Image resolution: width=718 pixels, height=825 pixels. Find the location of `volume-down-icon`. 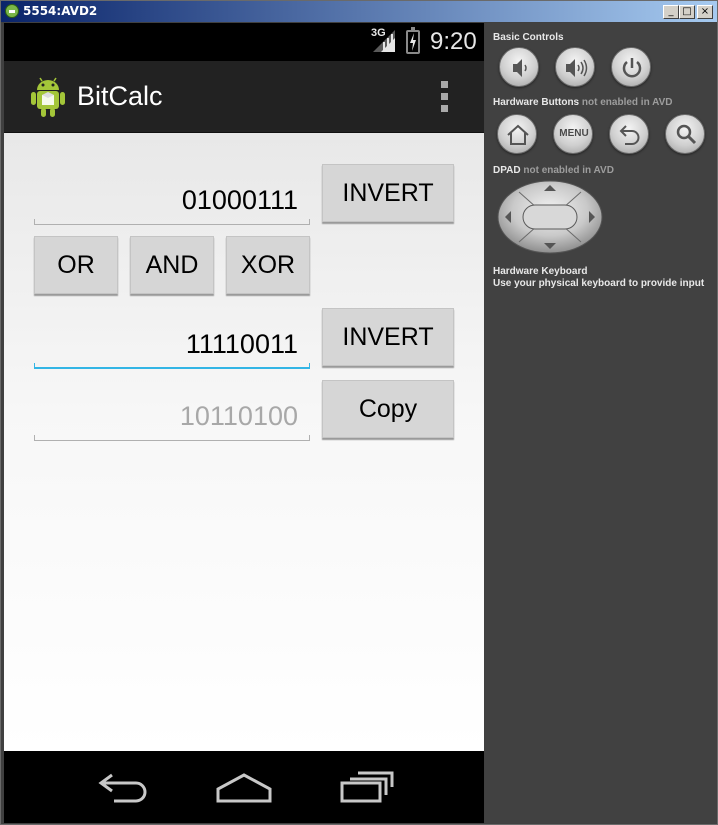

volume-down-icon is located at coordinates (520, 68).